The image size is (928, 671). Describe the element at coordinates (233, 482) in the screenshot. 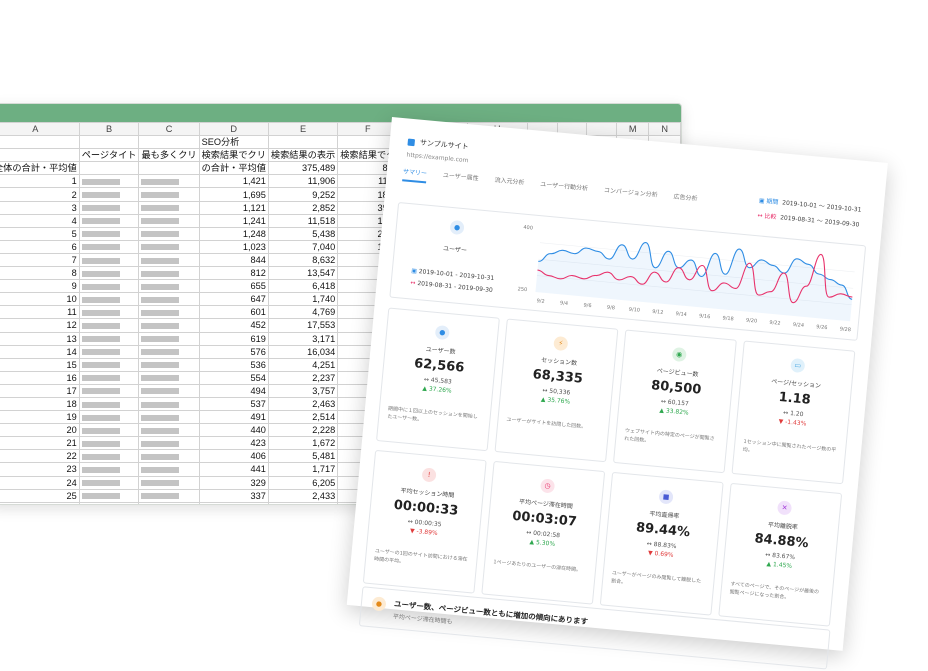

I see `sheet-cell: 329` at that location.